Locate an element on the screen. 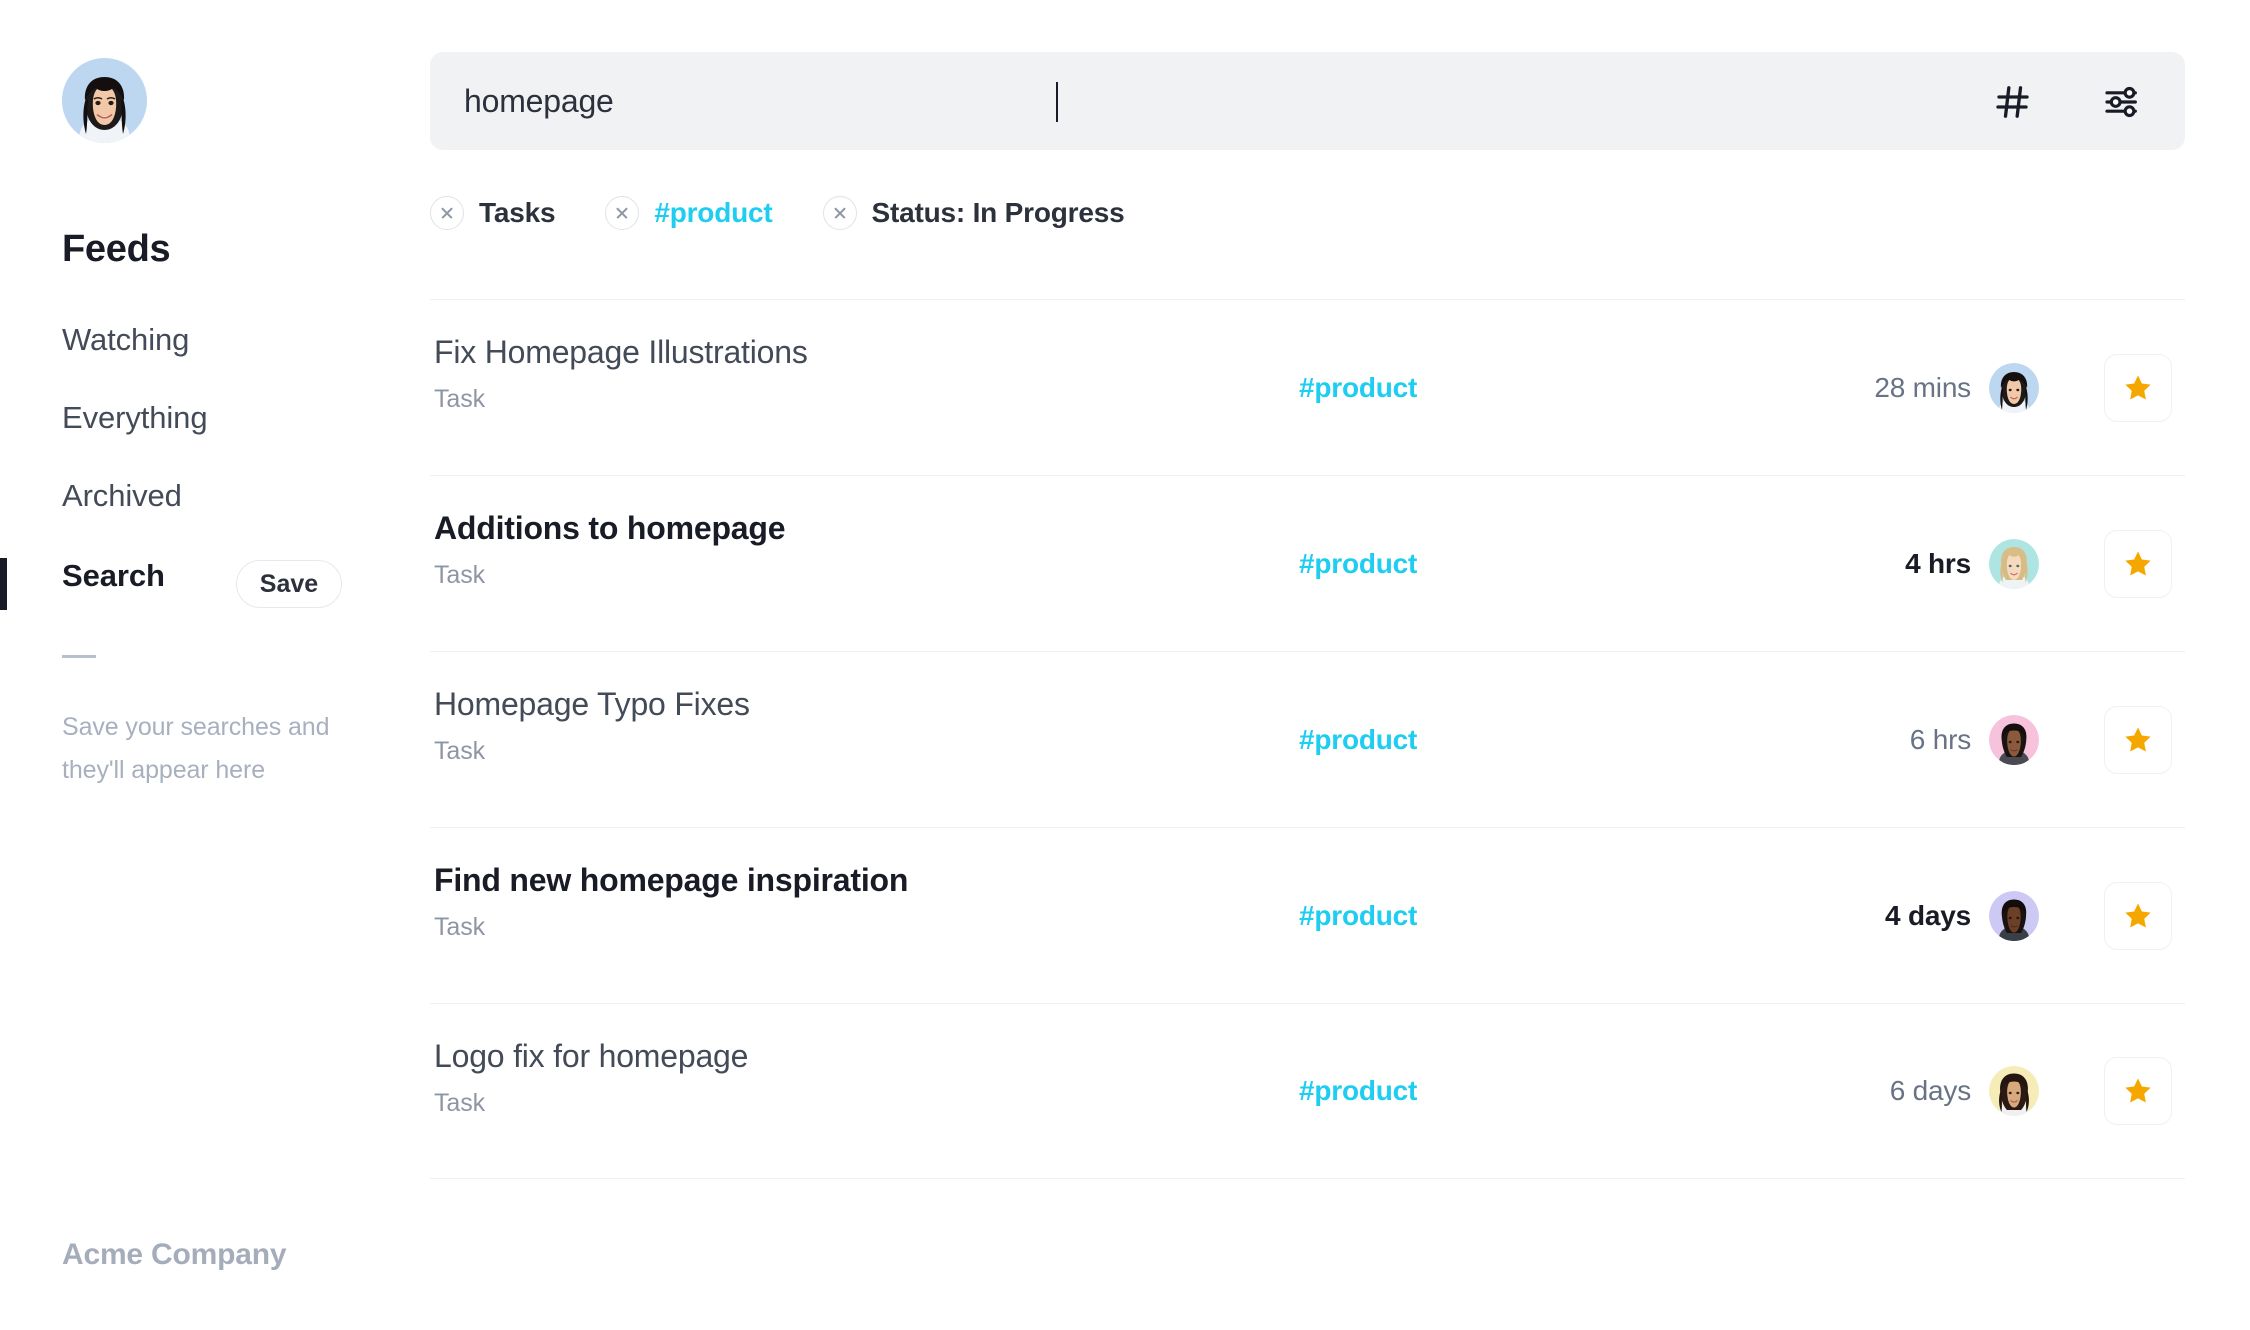 This screenshot has height=1330, width=2250. row-timestamp: 4 hrs is located at coordinates (1938, 563).